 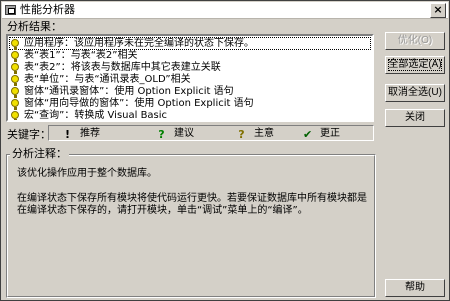 I want to click on legend-text: 推荐, so click(x=90, y=133).